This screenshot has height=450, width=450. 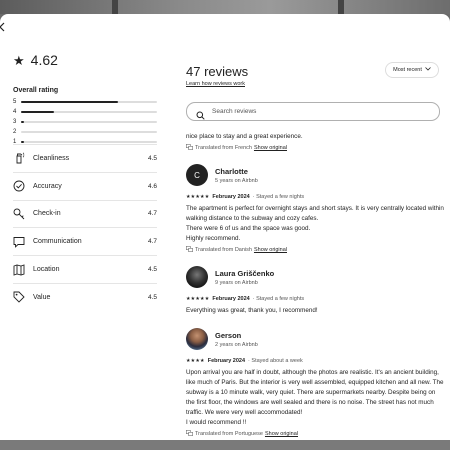 I want to click on background-photo, so click(x=225, y=7).